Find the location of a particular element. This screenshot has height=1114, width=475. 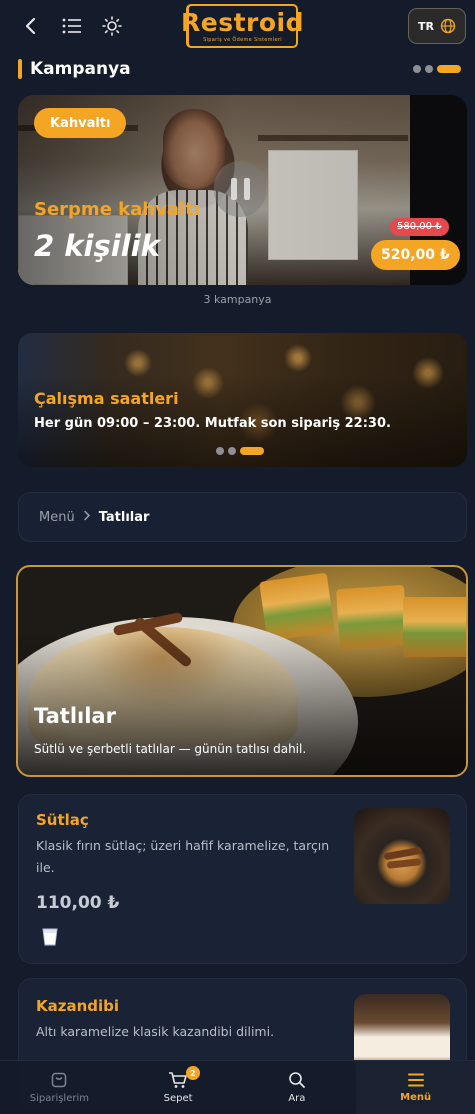

campaign-count: 3 kampanya is located at coordinates (237, 299).